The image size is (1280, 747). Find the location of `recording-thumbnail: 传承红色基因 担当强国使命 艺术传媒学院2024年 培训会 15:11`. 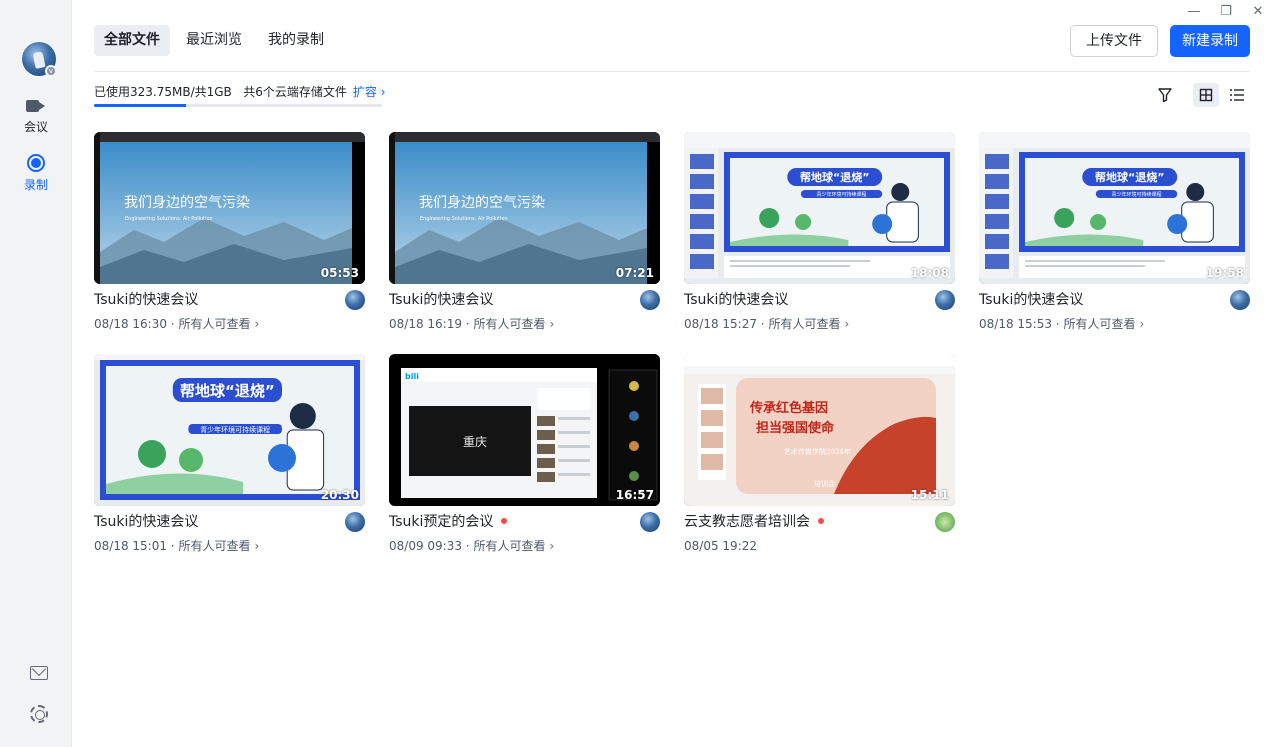

recording-thumbnail: 传承红色基因 担当强国使命 艺术传媒学院2024年 培训会 15:11 is located at coordinates (819, 430).